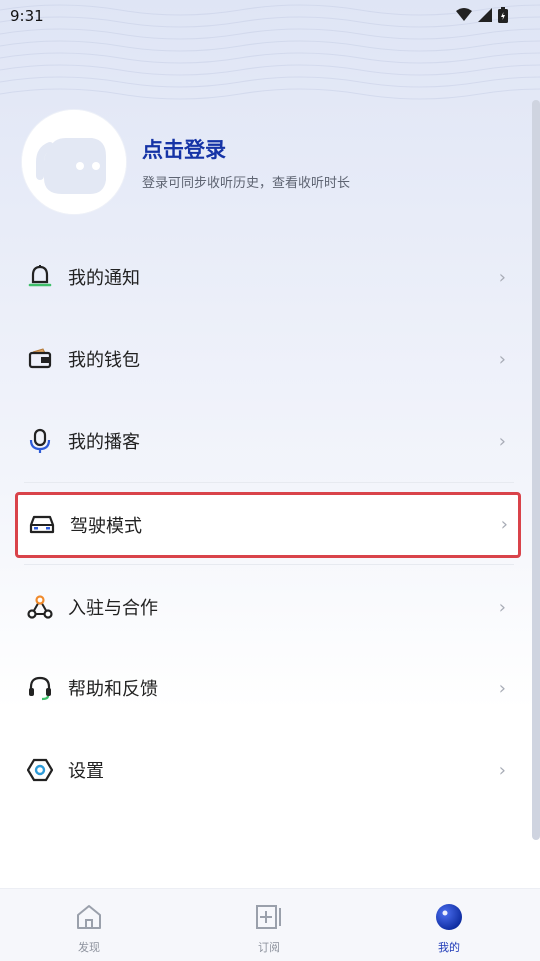  I want to click on scrollbar, so click(536, 470).